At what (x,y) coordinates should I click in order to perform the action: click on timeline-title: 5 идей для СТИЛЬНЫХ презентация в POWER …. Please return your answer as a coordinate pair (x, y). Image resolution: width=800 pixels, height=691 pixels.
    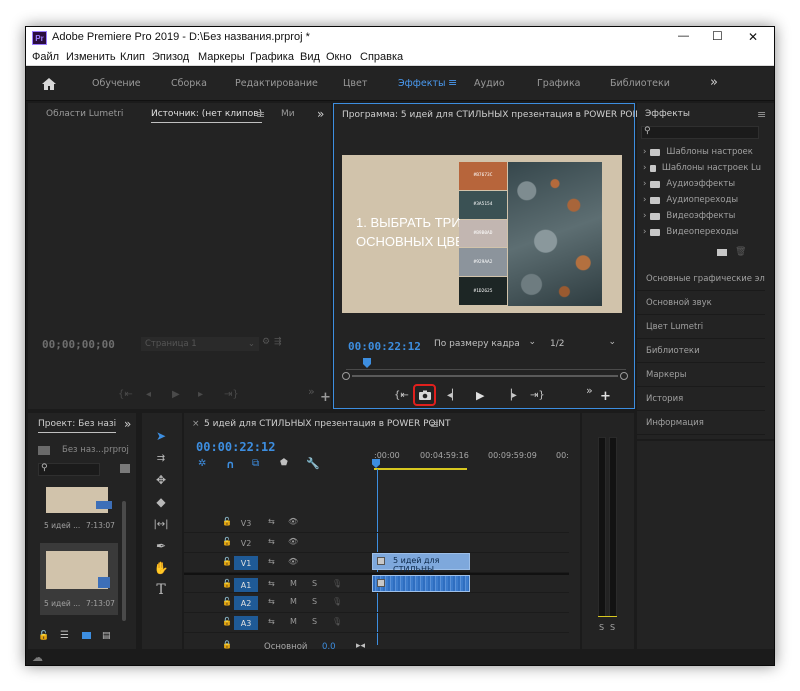
    Looking at the image, I should click on (327, 424).